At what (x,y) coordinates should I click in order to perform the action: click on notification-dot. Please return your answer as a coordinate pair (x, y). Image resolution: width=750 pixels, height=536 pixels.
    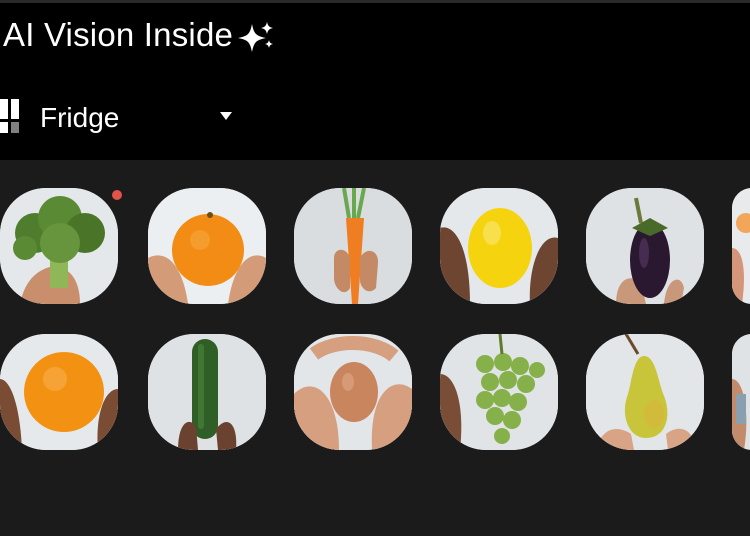
    Looking at the image, I should click on (117, 195).